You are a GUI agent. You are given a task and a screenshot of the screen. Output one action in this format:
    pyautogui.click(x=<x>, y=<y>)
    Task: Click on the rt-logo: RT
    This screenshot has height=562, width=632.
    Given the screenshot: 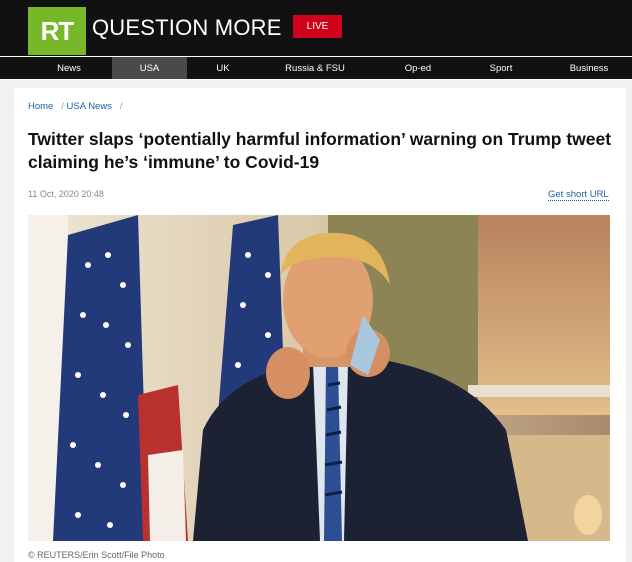 What is the action you would take?
    pyautogui.click(x=57, y=31)
    